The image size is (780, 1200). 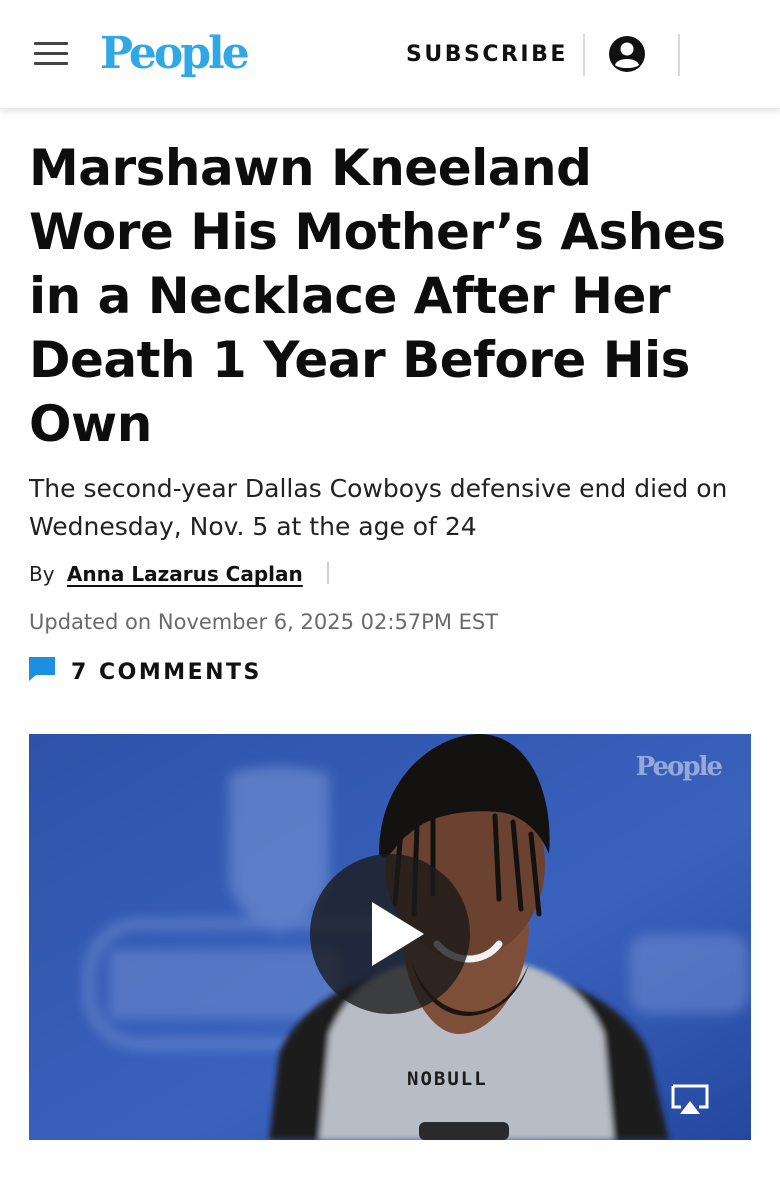 What do you see at coordinates (679, 767) in the screenshot?
I see `video-watermark-logo: People` at bounding box center [679, 767].